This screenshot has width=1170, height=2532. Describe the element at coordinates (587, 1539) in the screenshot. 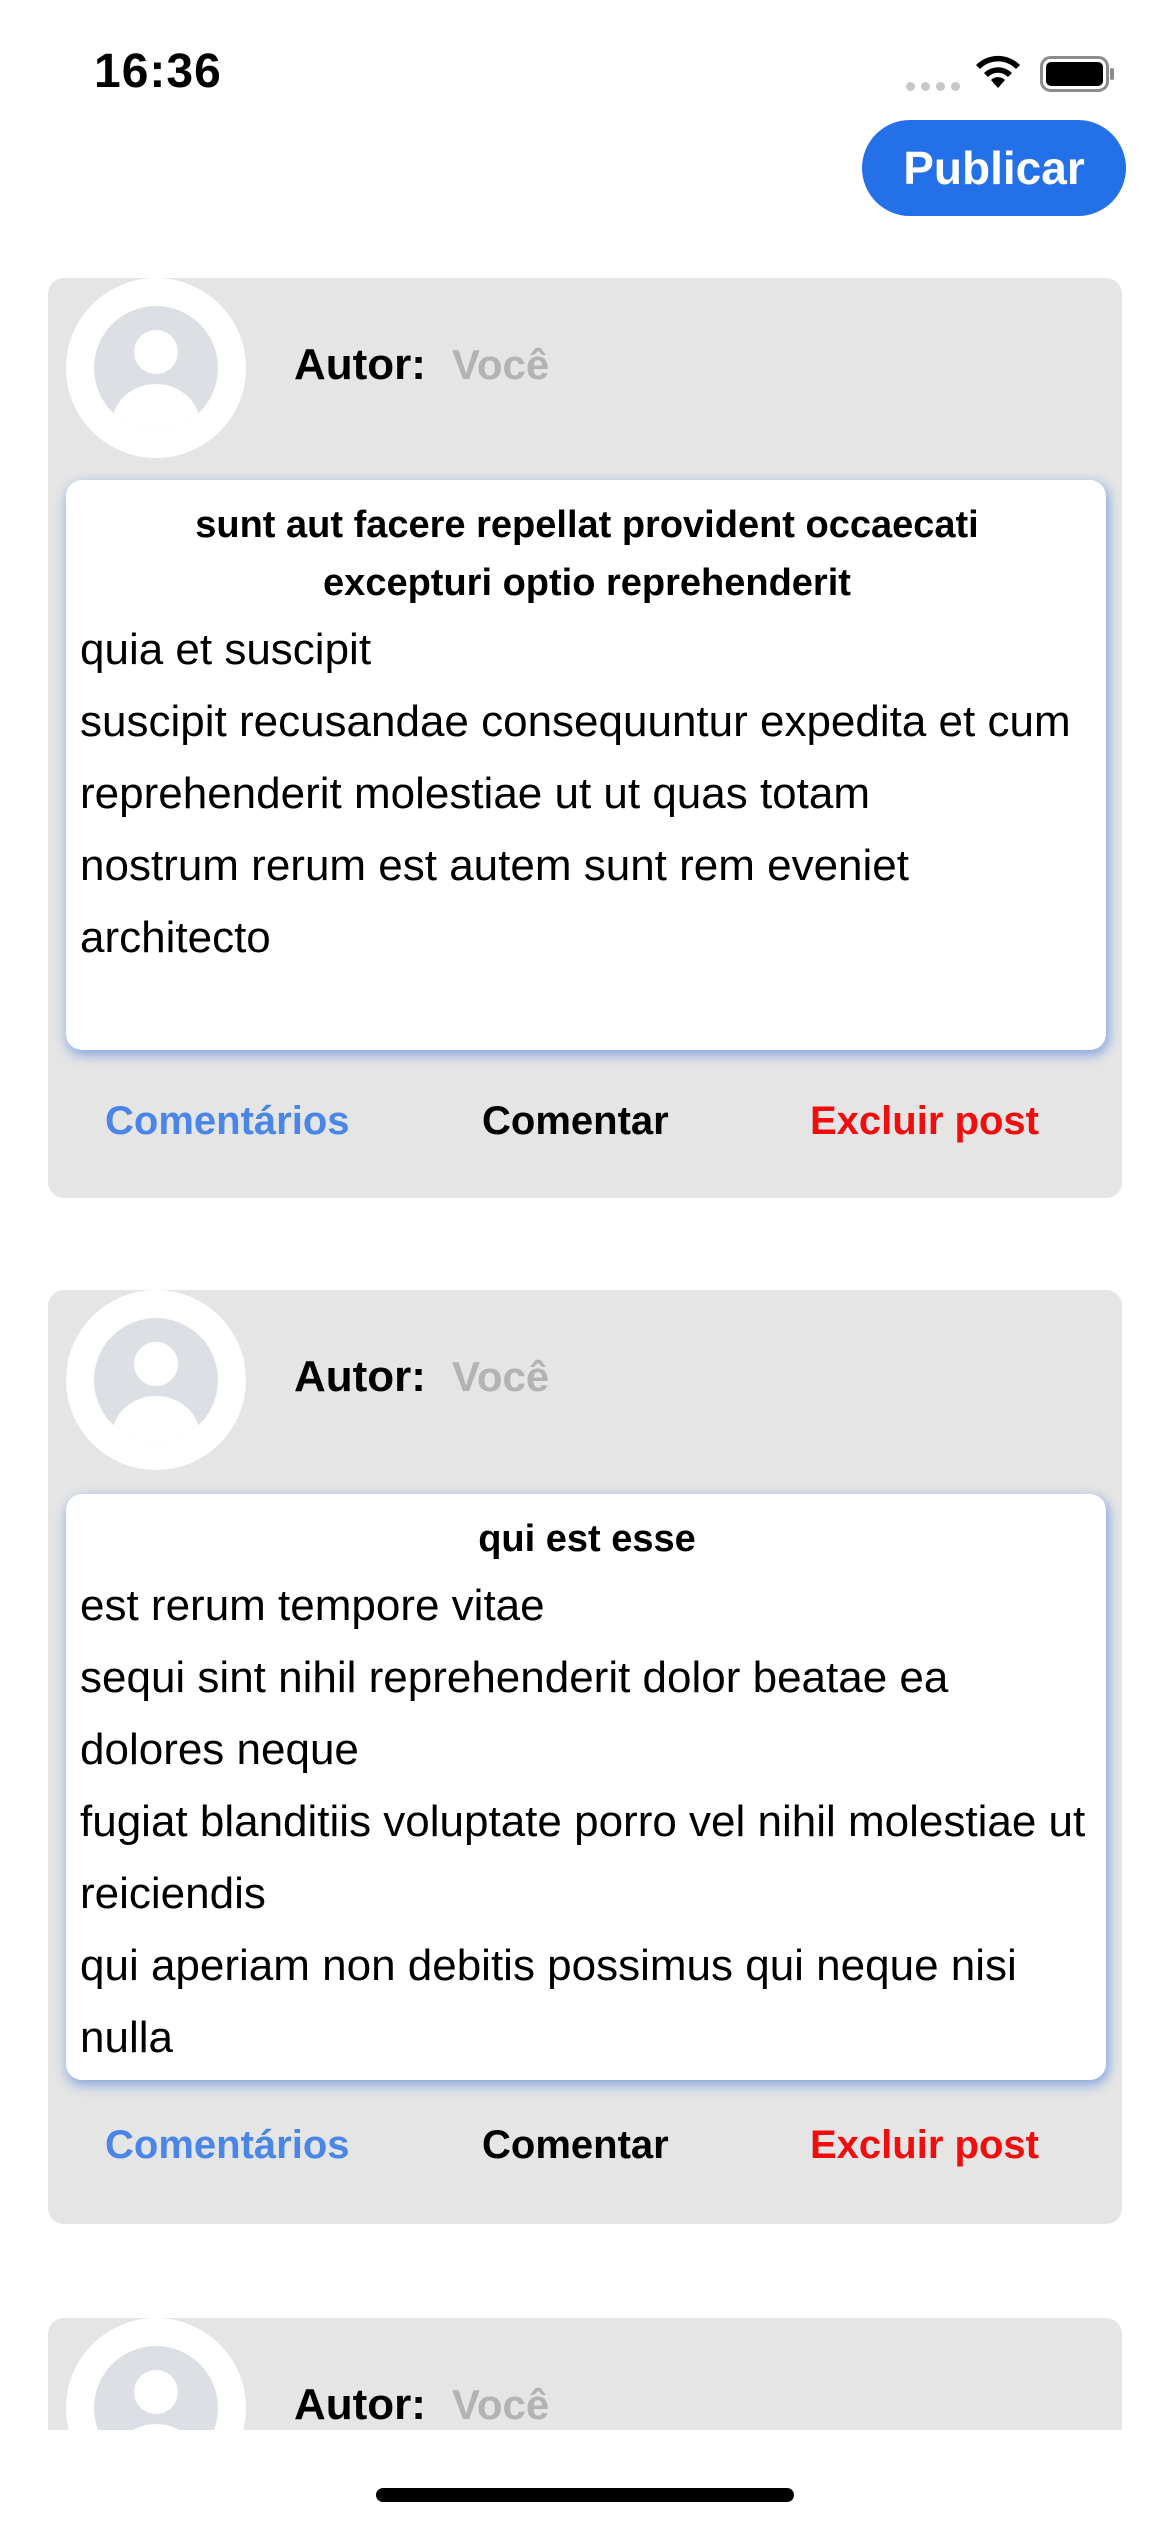

I see `post-title: qui est esse` at that location.